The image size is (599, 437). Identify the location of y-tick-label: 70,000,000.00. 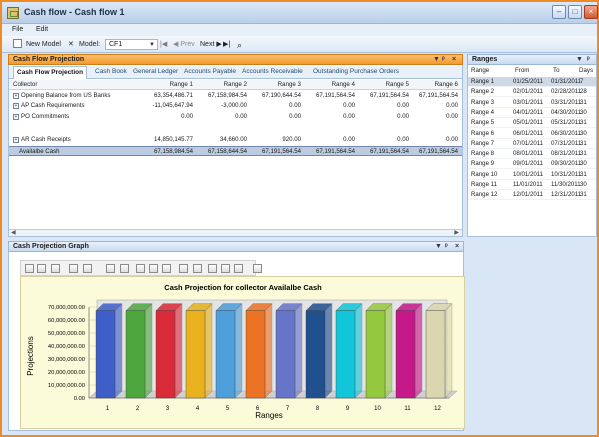
(66, 308).